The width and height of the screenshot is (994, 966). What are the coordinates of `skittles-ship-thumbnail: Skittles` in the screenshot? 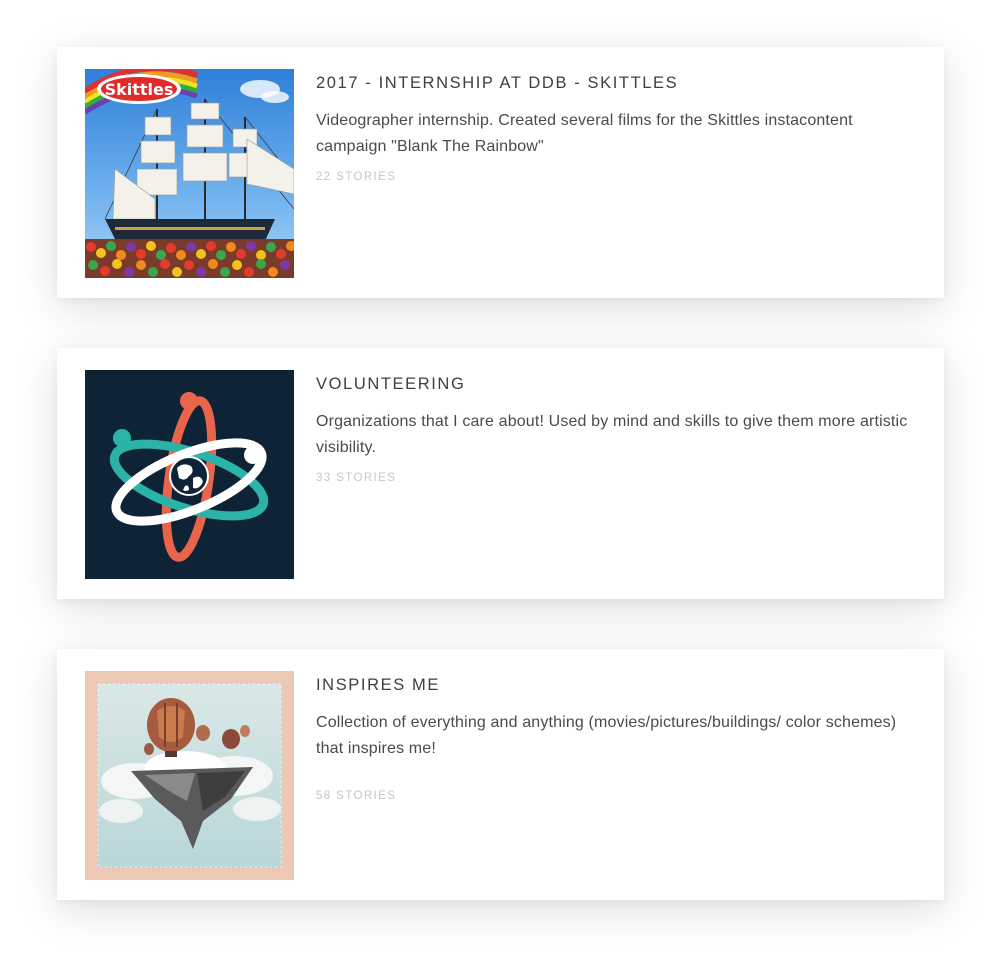 It's located at (189, 173).